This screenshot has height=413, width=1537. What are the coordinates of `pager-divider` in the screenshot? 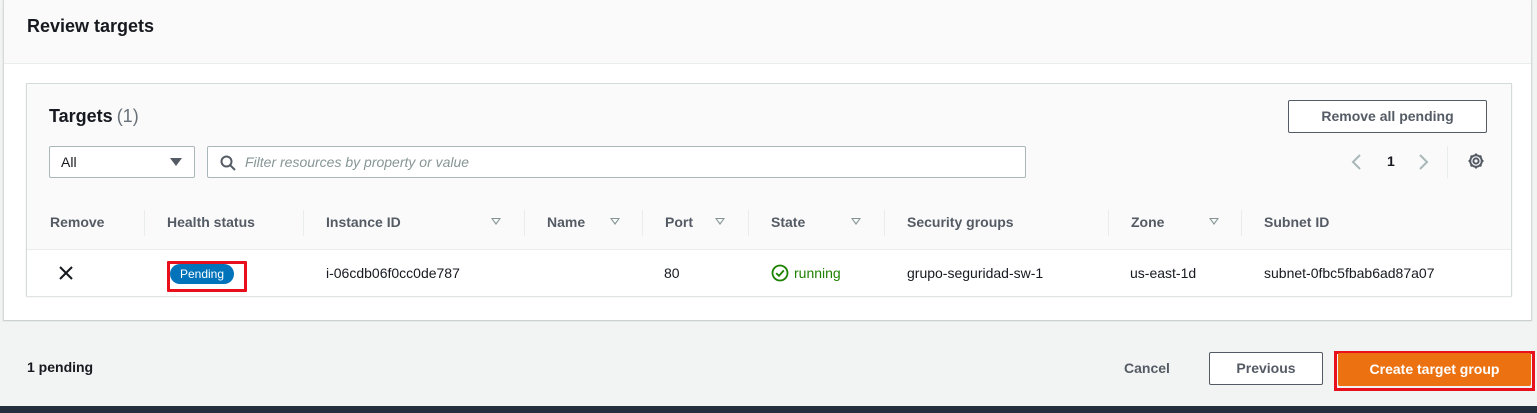 It's located at (1447, 162).